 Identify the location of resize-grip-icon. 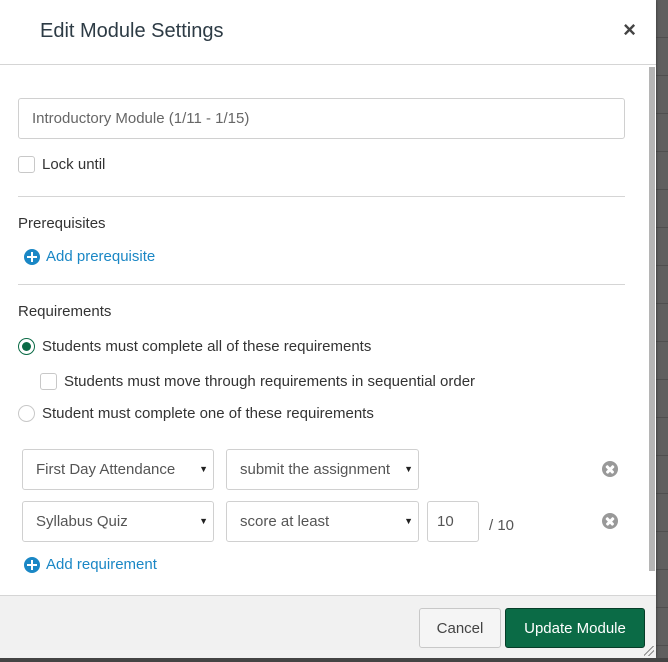
(649, 651).